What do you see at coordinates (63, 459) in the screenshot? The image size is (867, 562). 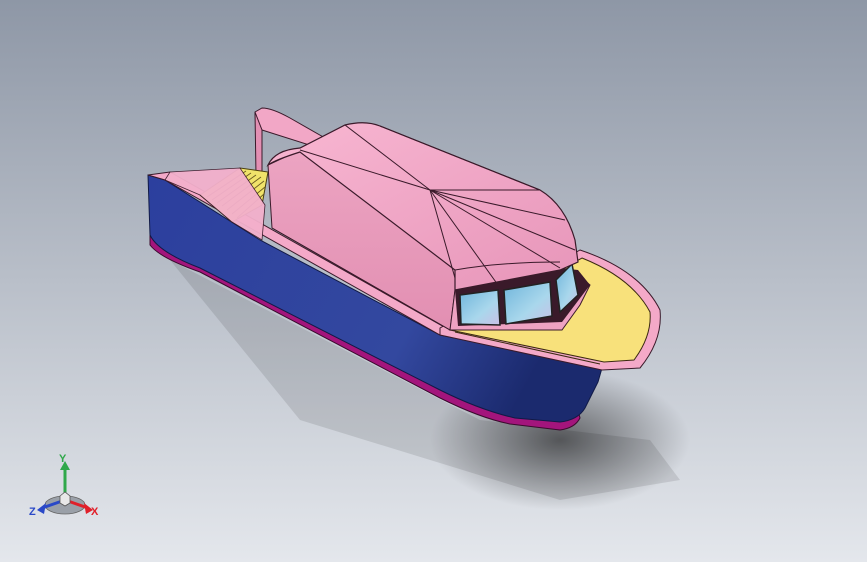 I see `y-axis-label: Y` at bounding box center [63, 459].